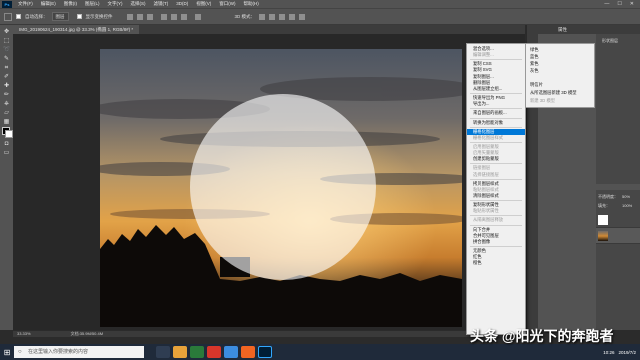  What do you see at coordinates (542, 336) in the screenshot?
I see `watermark-text: 头条 @阳光下的奔跑者` at bounding box center [542, 336].